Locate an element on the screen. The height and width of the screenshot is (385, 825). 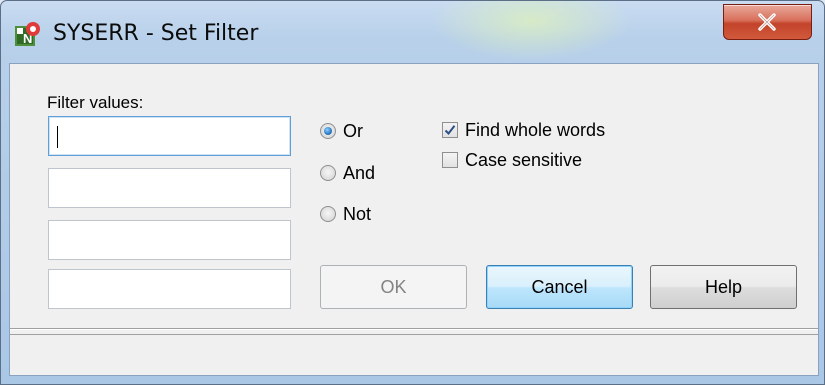
help-button: Help is located at coordinates (723, 287).